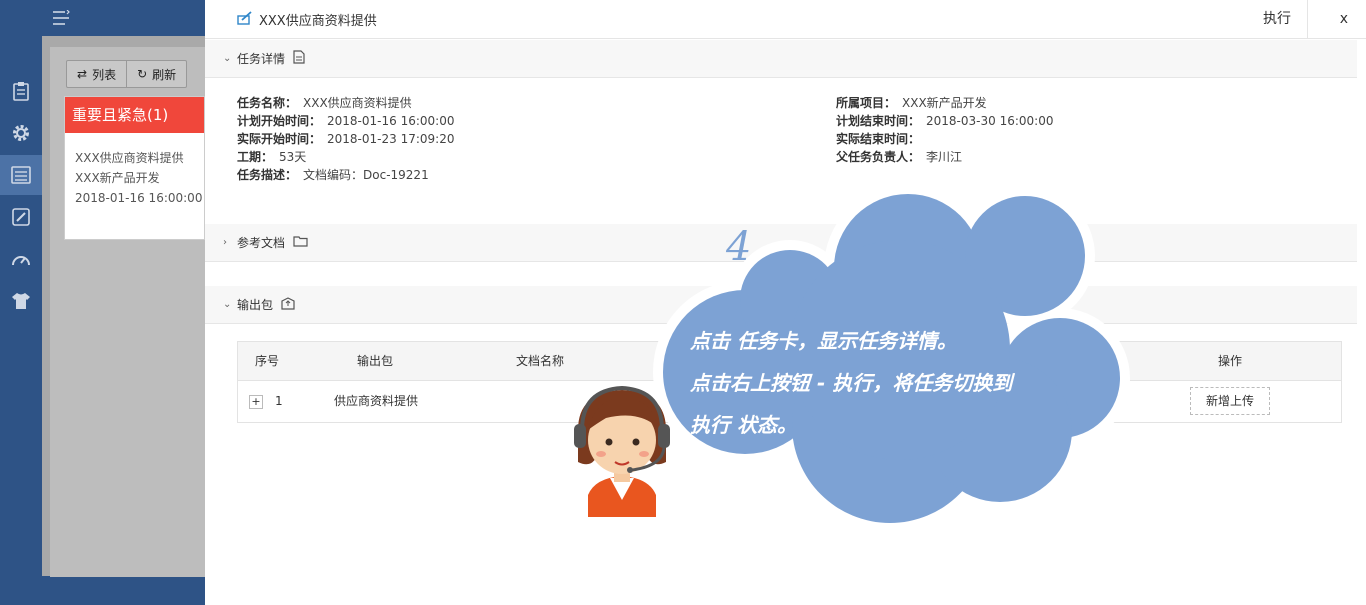 This screenshot has width=1366, height=605. Describe the element at coordinates (878, 139) in the screenshot. I see `field-actual-end: 实际结束时间：` at that location.